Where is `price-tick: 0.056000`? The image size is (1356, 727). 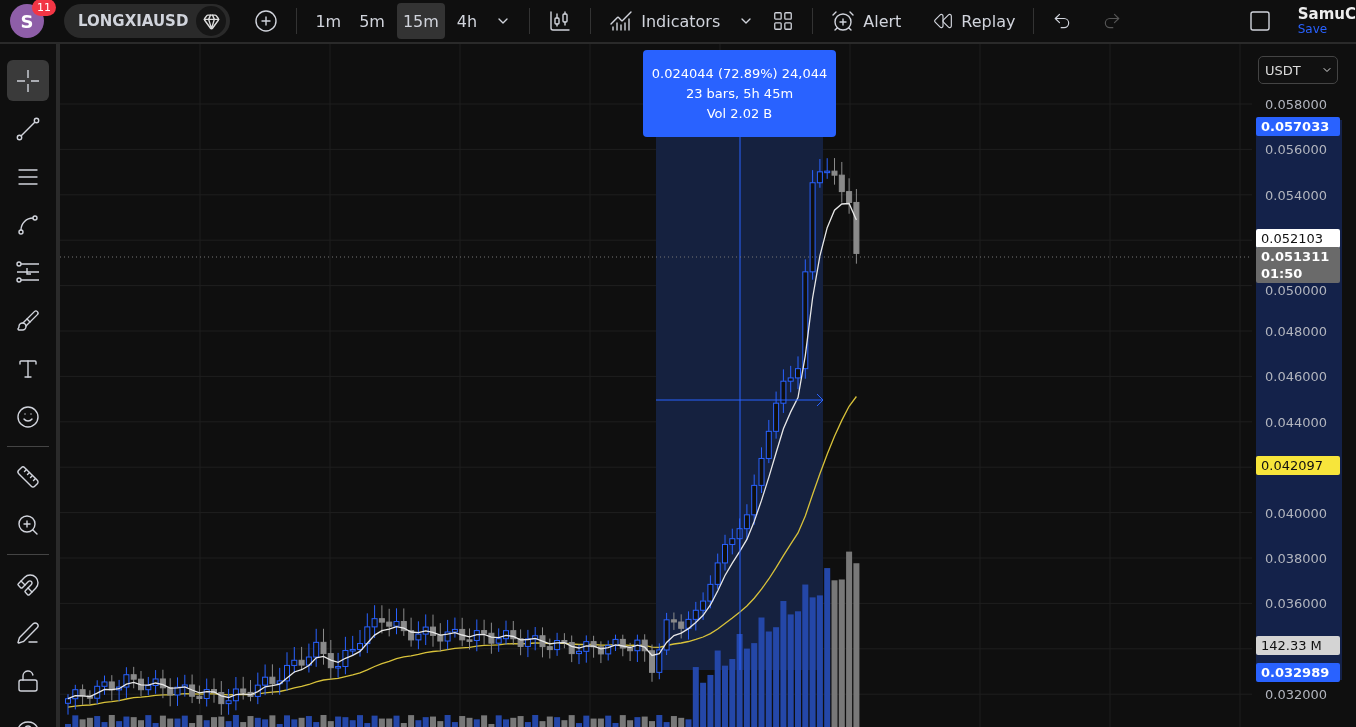
price-tick: 0.056000 is located at coordinates (1296, 149).